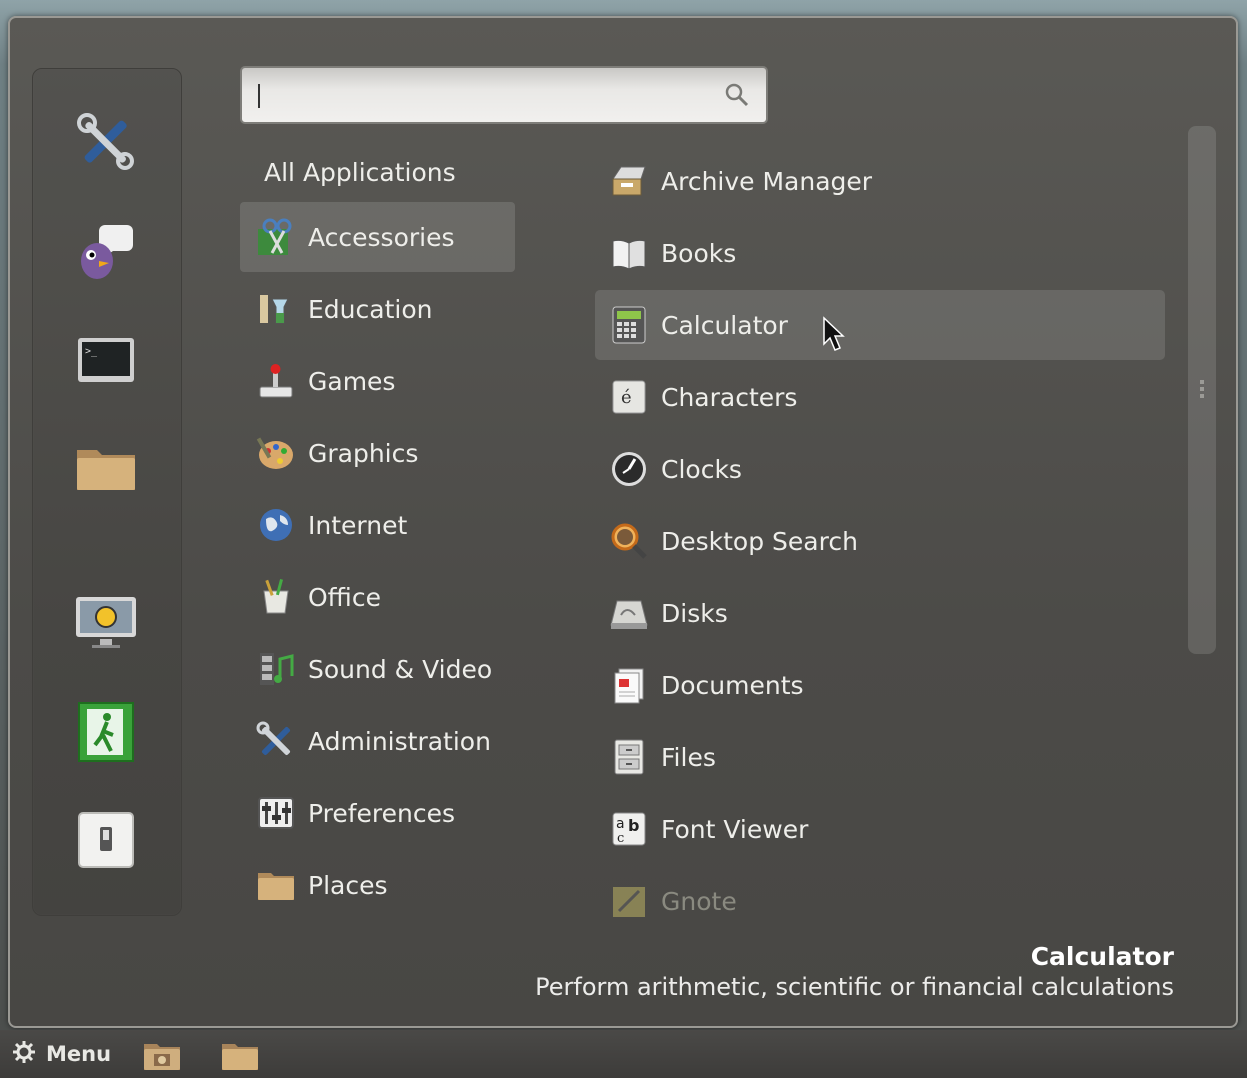 The height and width of the screenshot is (1078, 1247). Describe the element at coordinates (363, 453) in the screenshot. I see `category-label: Graphics` at that location.